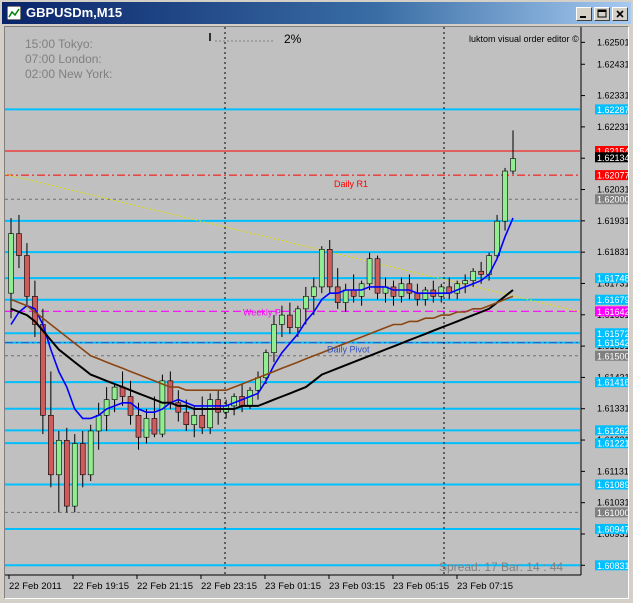  I want to click on price-level-tag-label: 1.62287, so click(612, 110).